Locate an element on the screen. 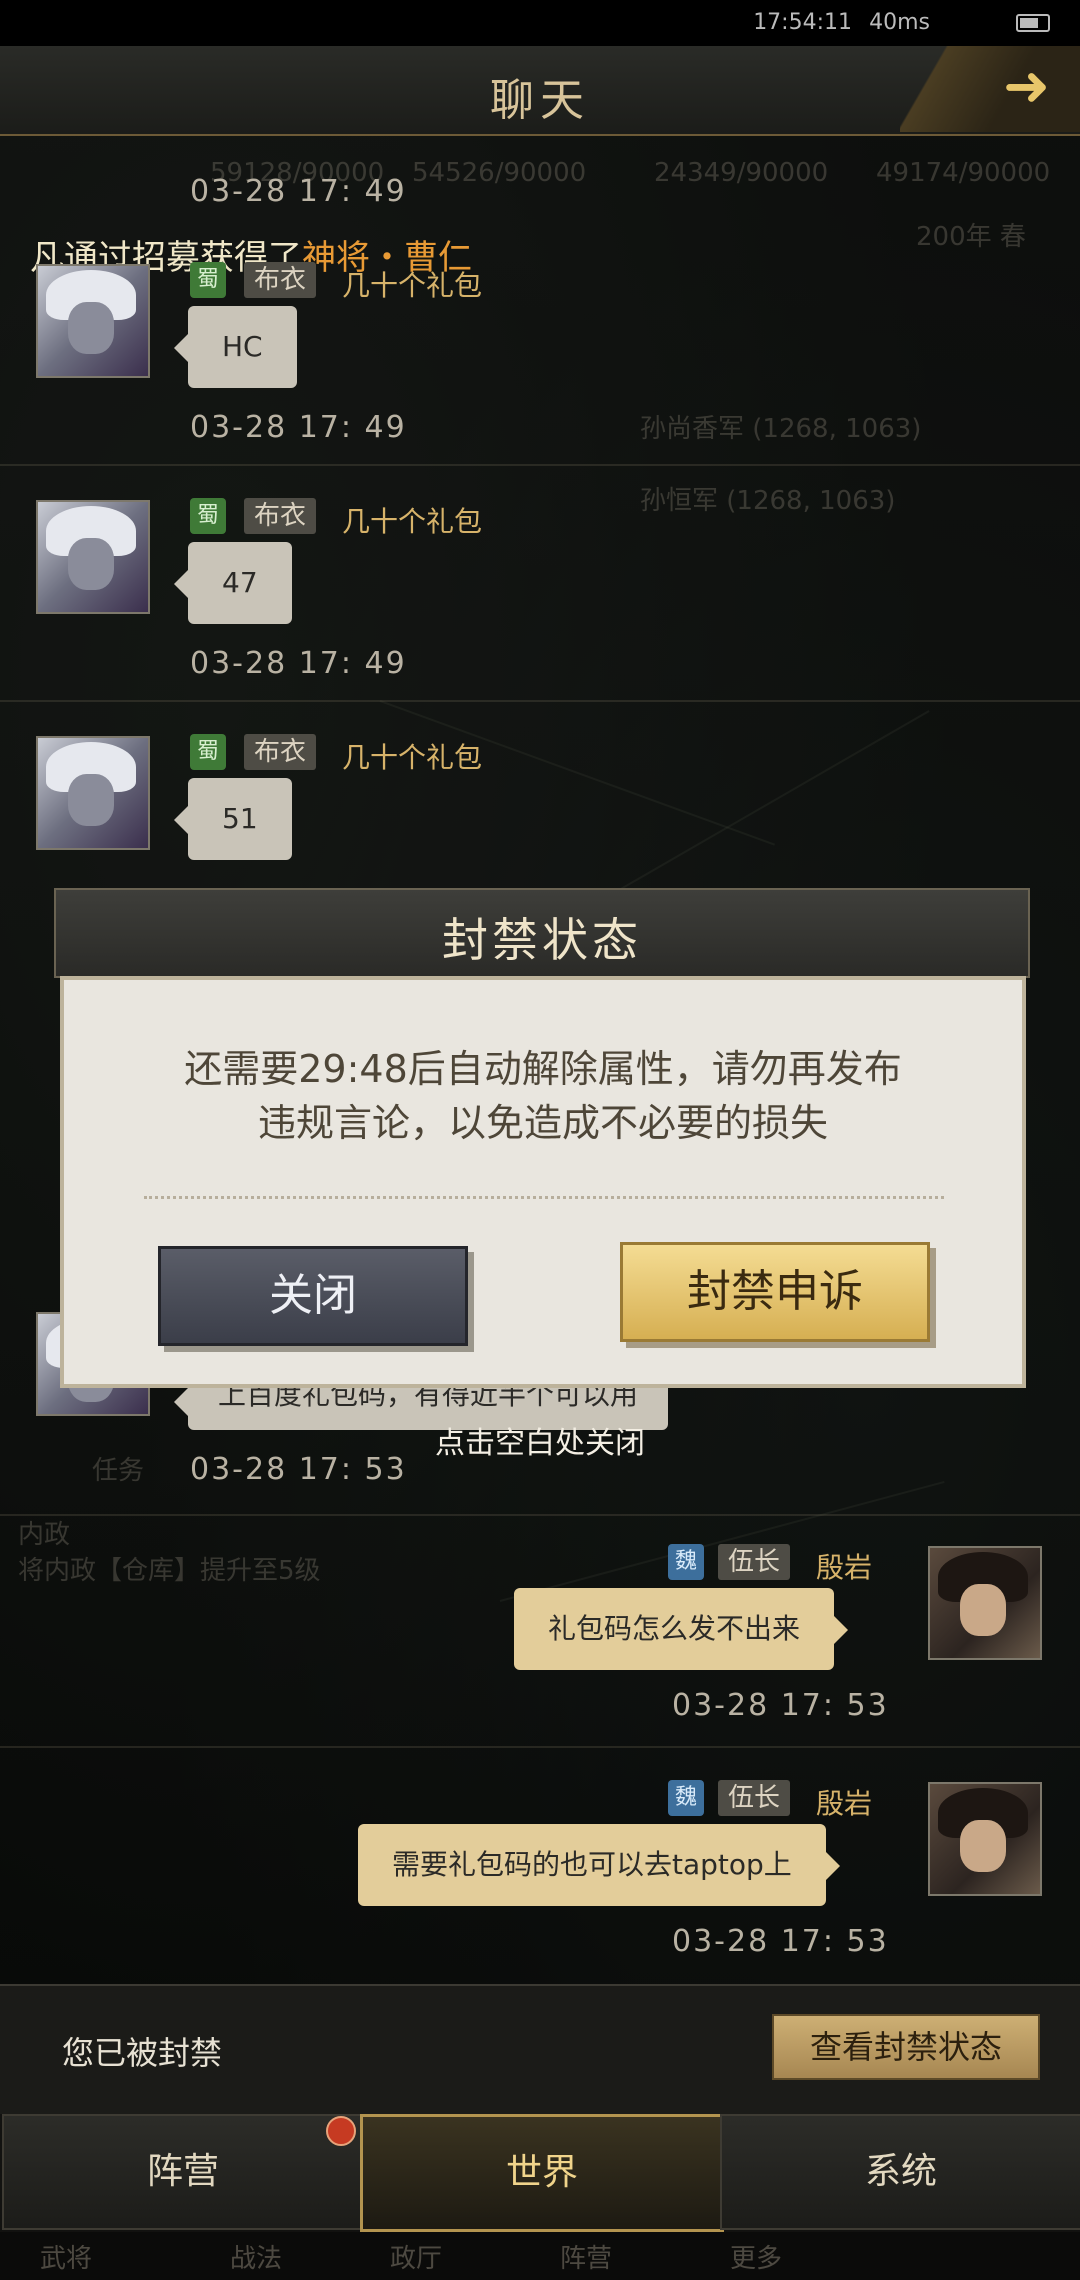 The width and height of the screenshot is (1080, 2280). nav-item: 武将 is located at coordinates (66, 2259).